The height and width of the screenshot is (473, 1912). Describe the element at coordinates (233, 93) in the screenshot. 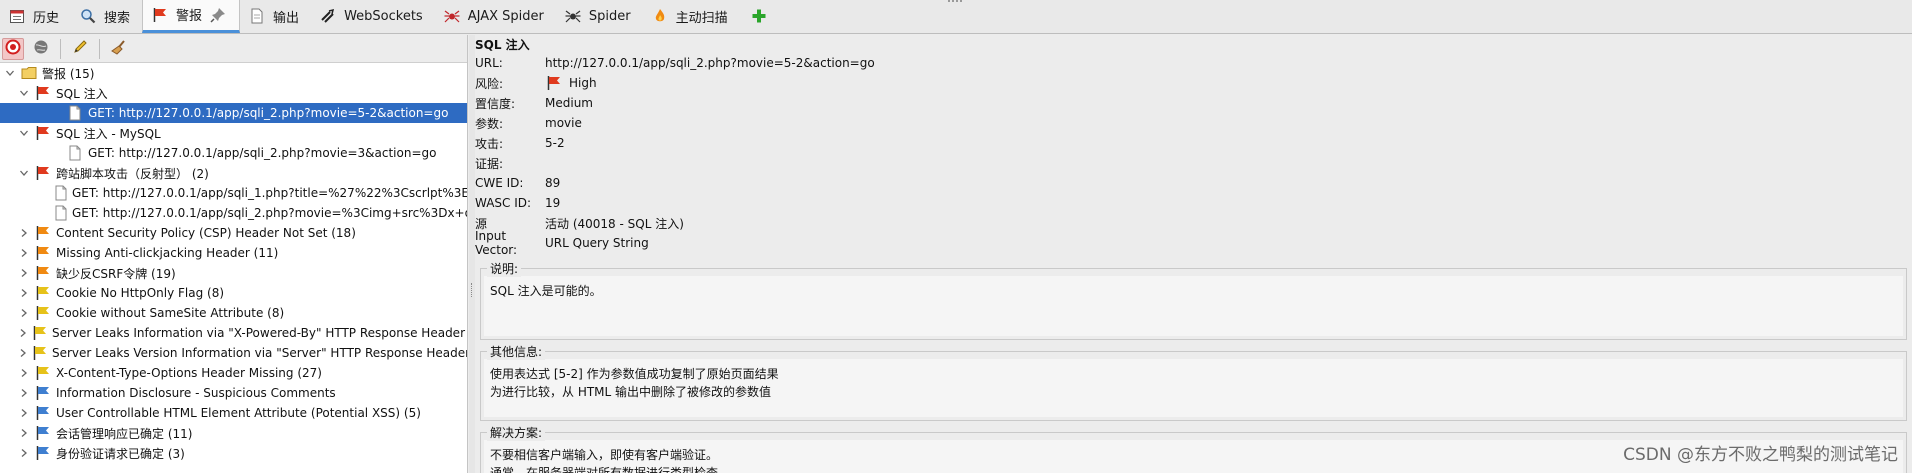

I see `alert-category-node: SQL 注入` at that location.